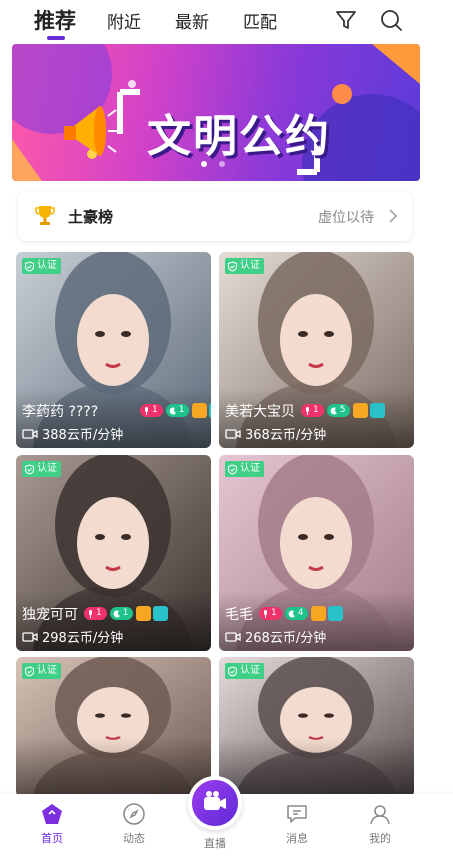 This screenshot has width=453, height=857. What do you see at coordinates (346, 20) in the screenshot?
I see `filter-icon` at bounding box center [346, 20].